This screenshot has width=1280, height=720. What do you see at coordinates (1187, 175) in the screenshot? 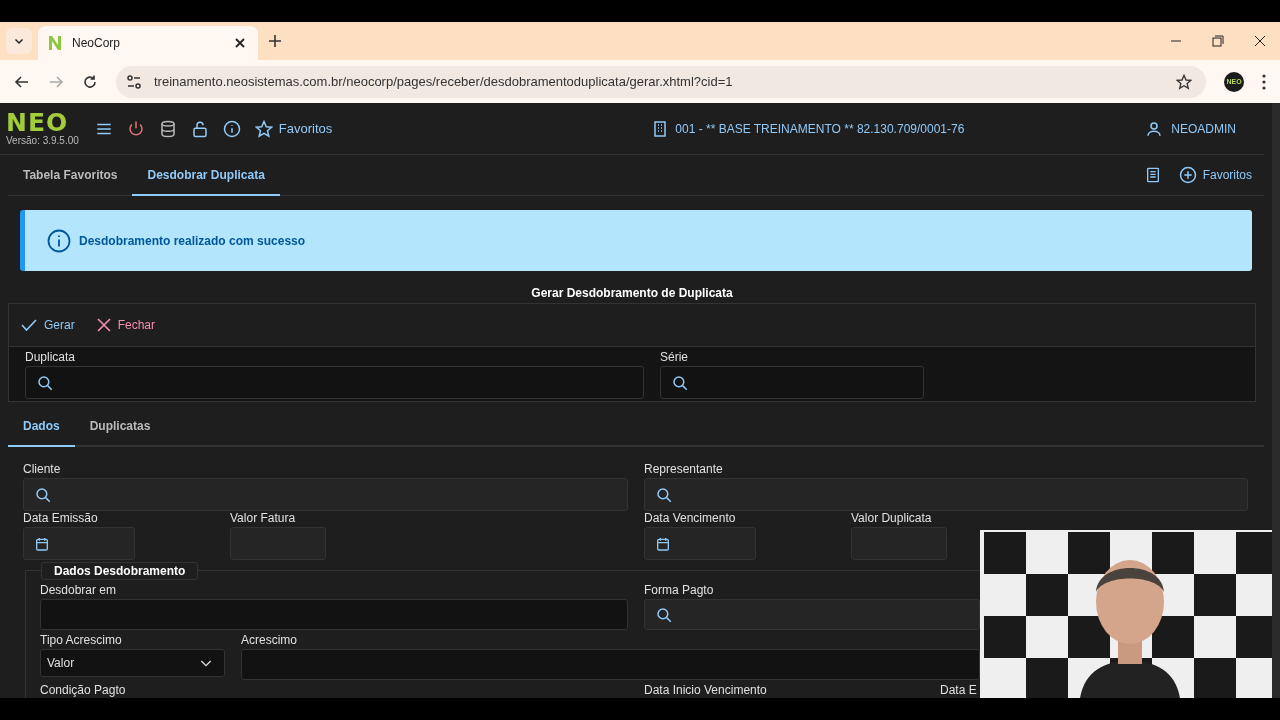
I see `plus-circle-icon` at bounding box center [1187, 175].